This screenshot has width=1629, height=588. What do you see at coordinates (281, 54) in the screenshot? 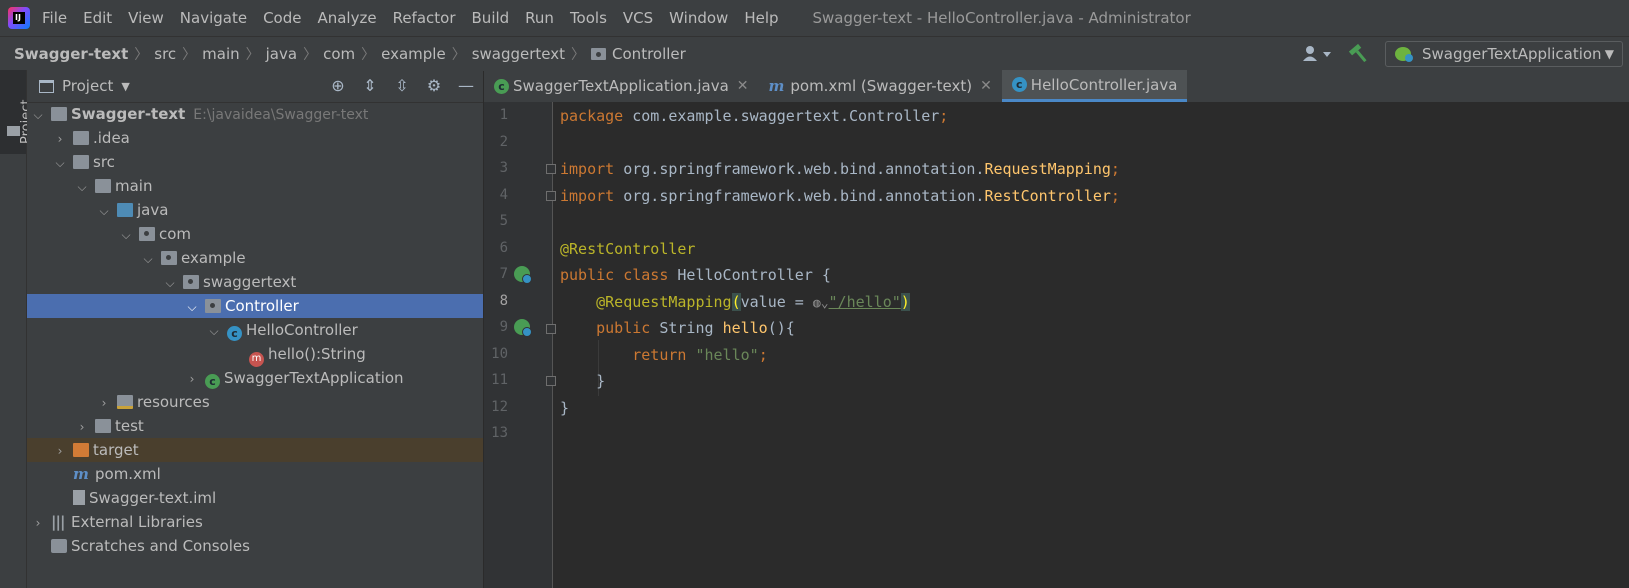
I see `breadcrumb-java: java` at bounding box center [281, 54].